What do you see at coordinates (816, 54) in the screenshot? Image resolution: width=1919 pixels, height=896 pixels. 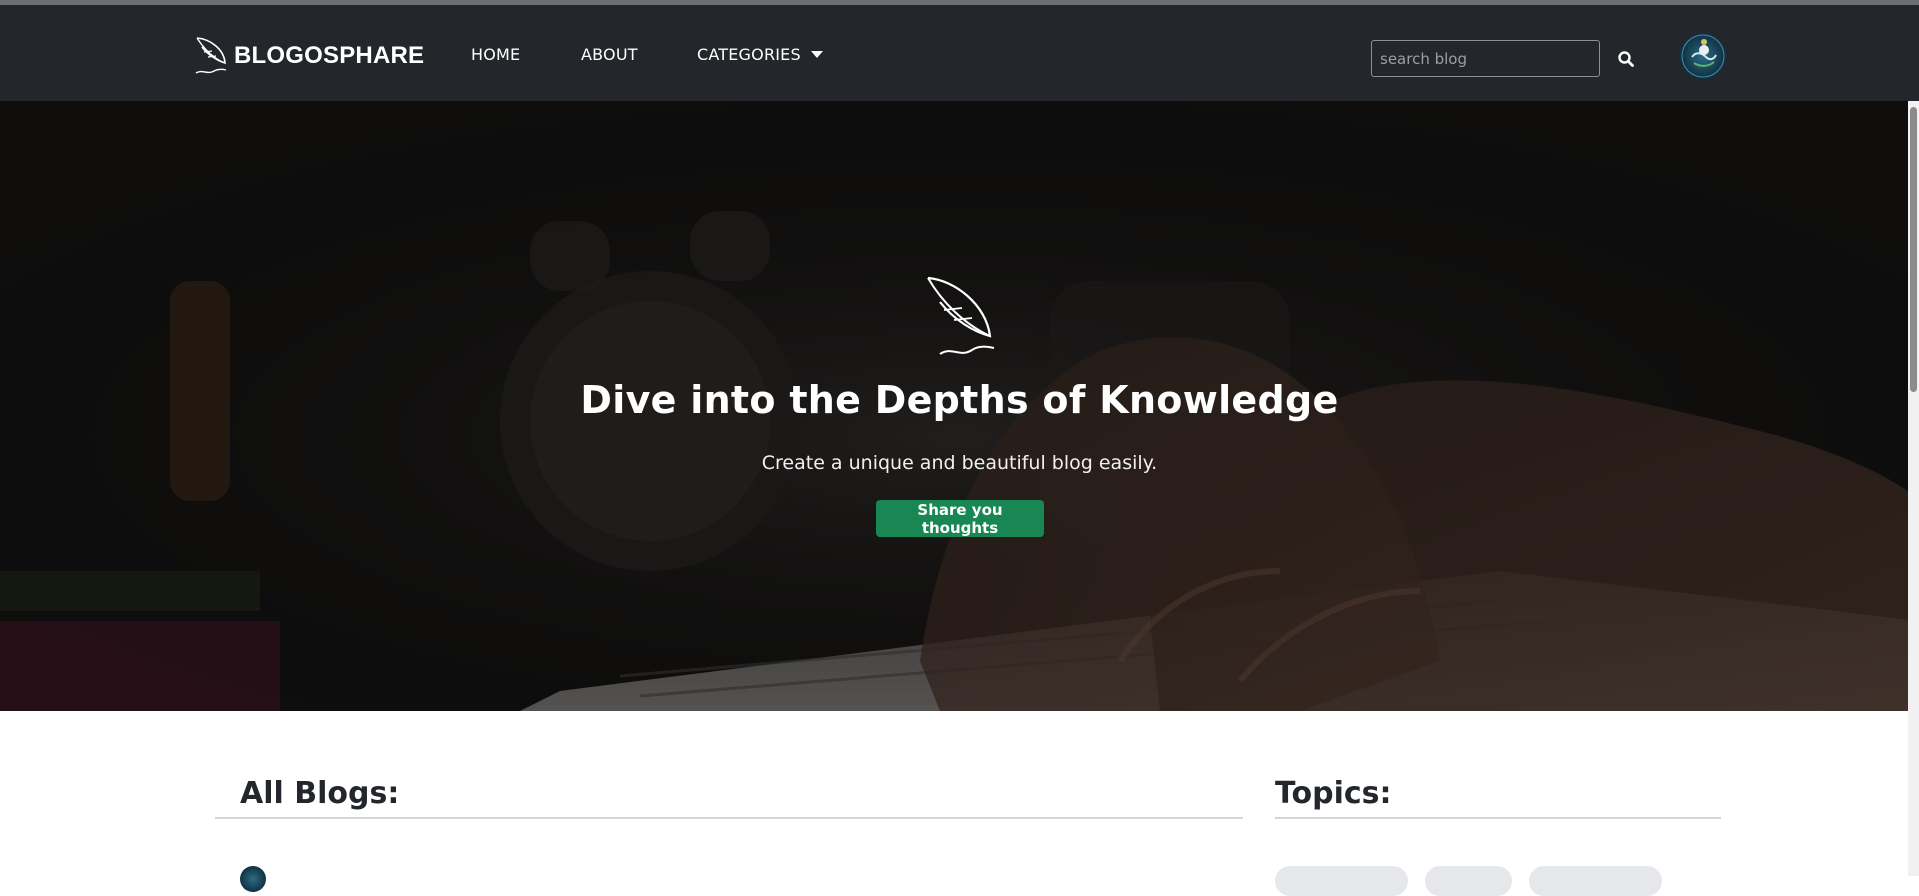 I see `caret-down-icon` at bounding box center [816, 54].